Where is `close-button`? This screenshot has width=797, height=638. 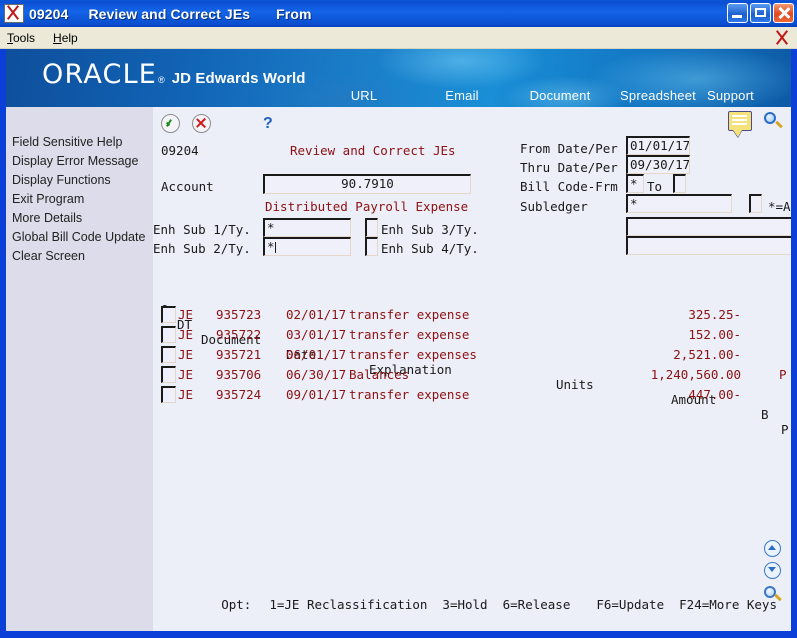 close-button is located at coordinates (783, 13).